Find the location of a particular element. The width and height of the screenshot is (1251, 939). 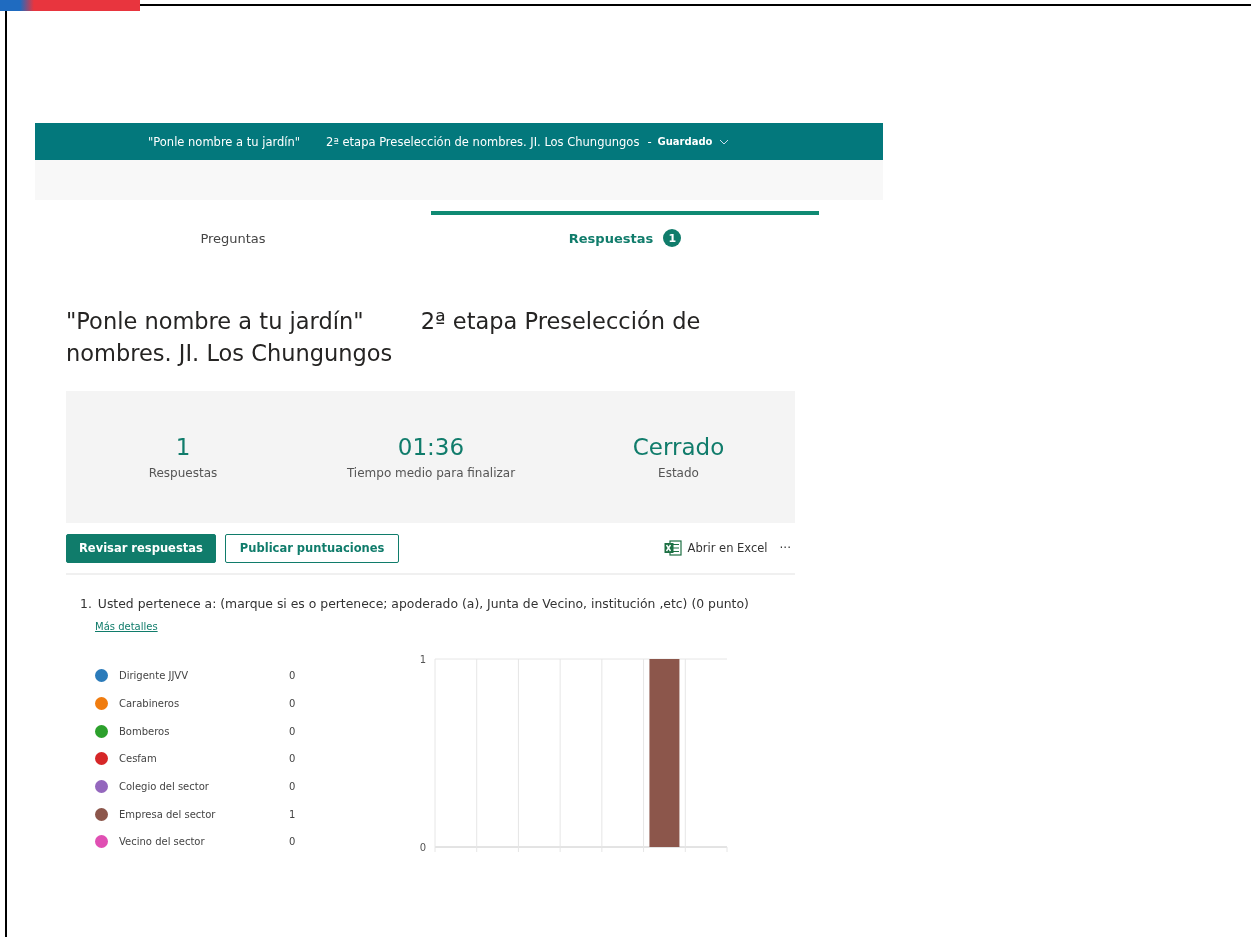

option-count: 1 is located at coordinates (292, 814).